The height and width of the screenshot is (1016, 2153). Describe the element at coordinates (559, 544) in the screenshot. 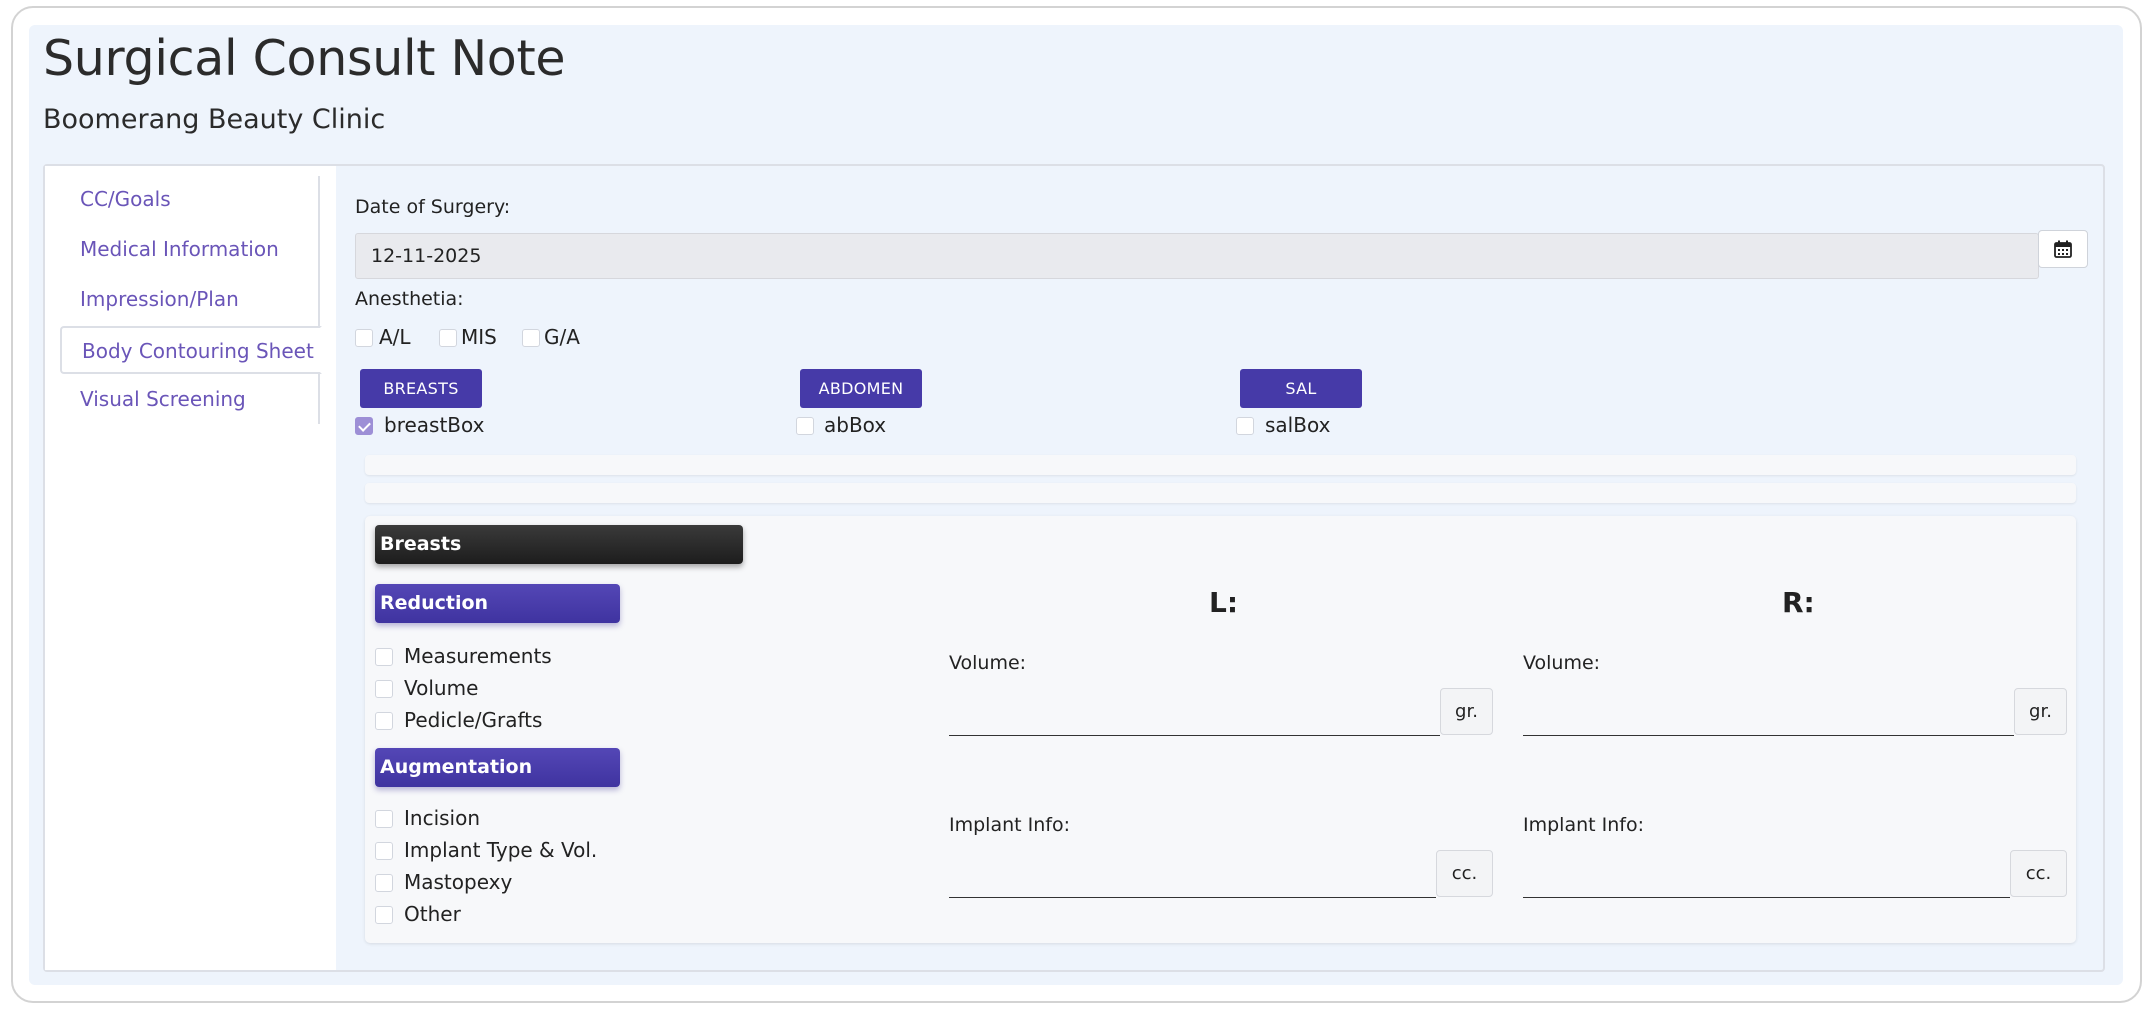

I see `breasts-panel-title: Breasts` at that location.